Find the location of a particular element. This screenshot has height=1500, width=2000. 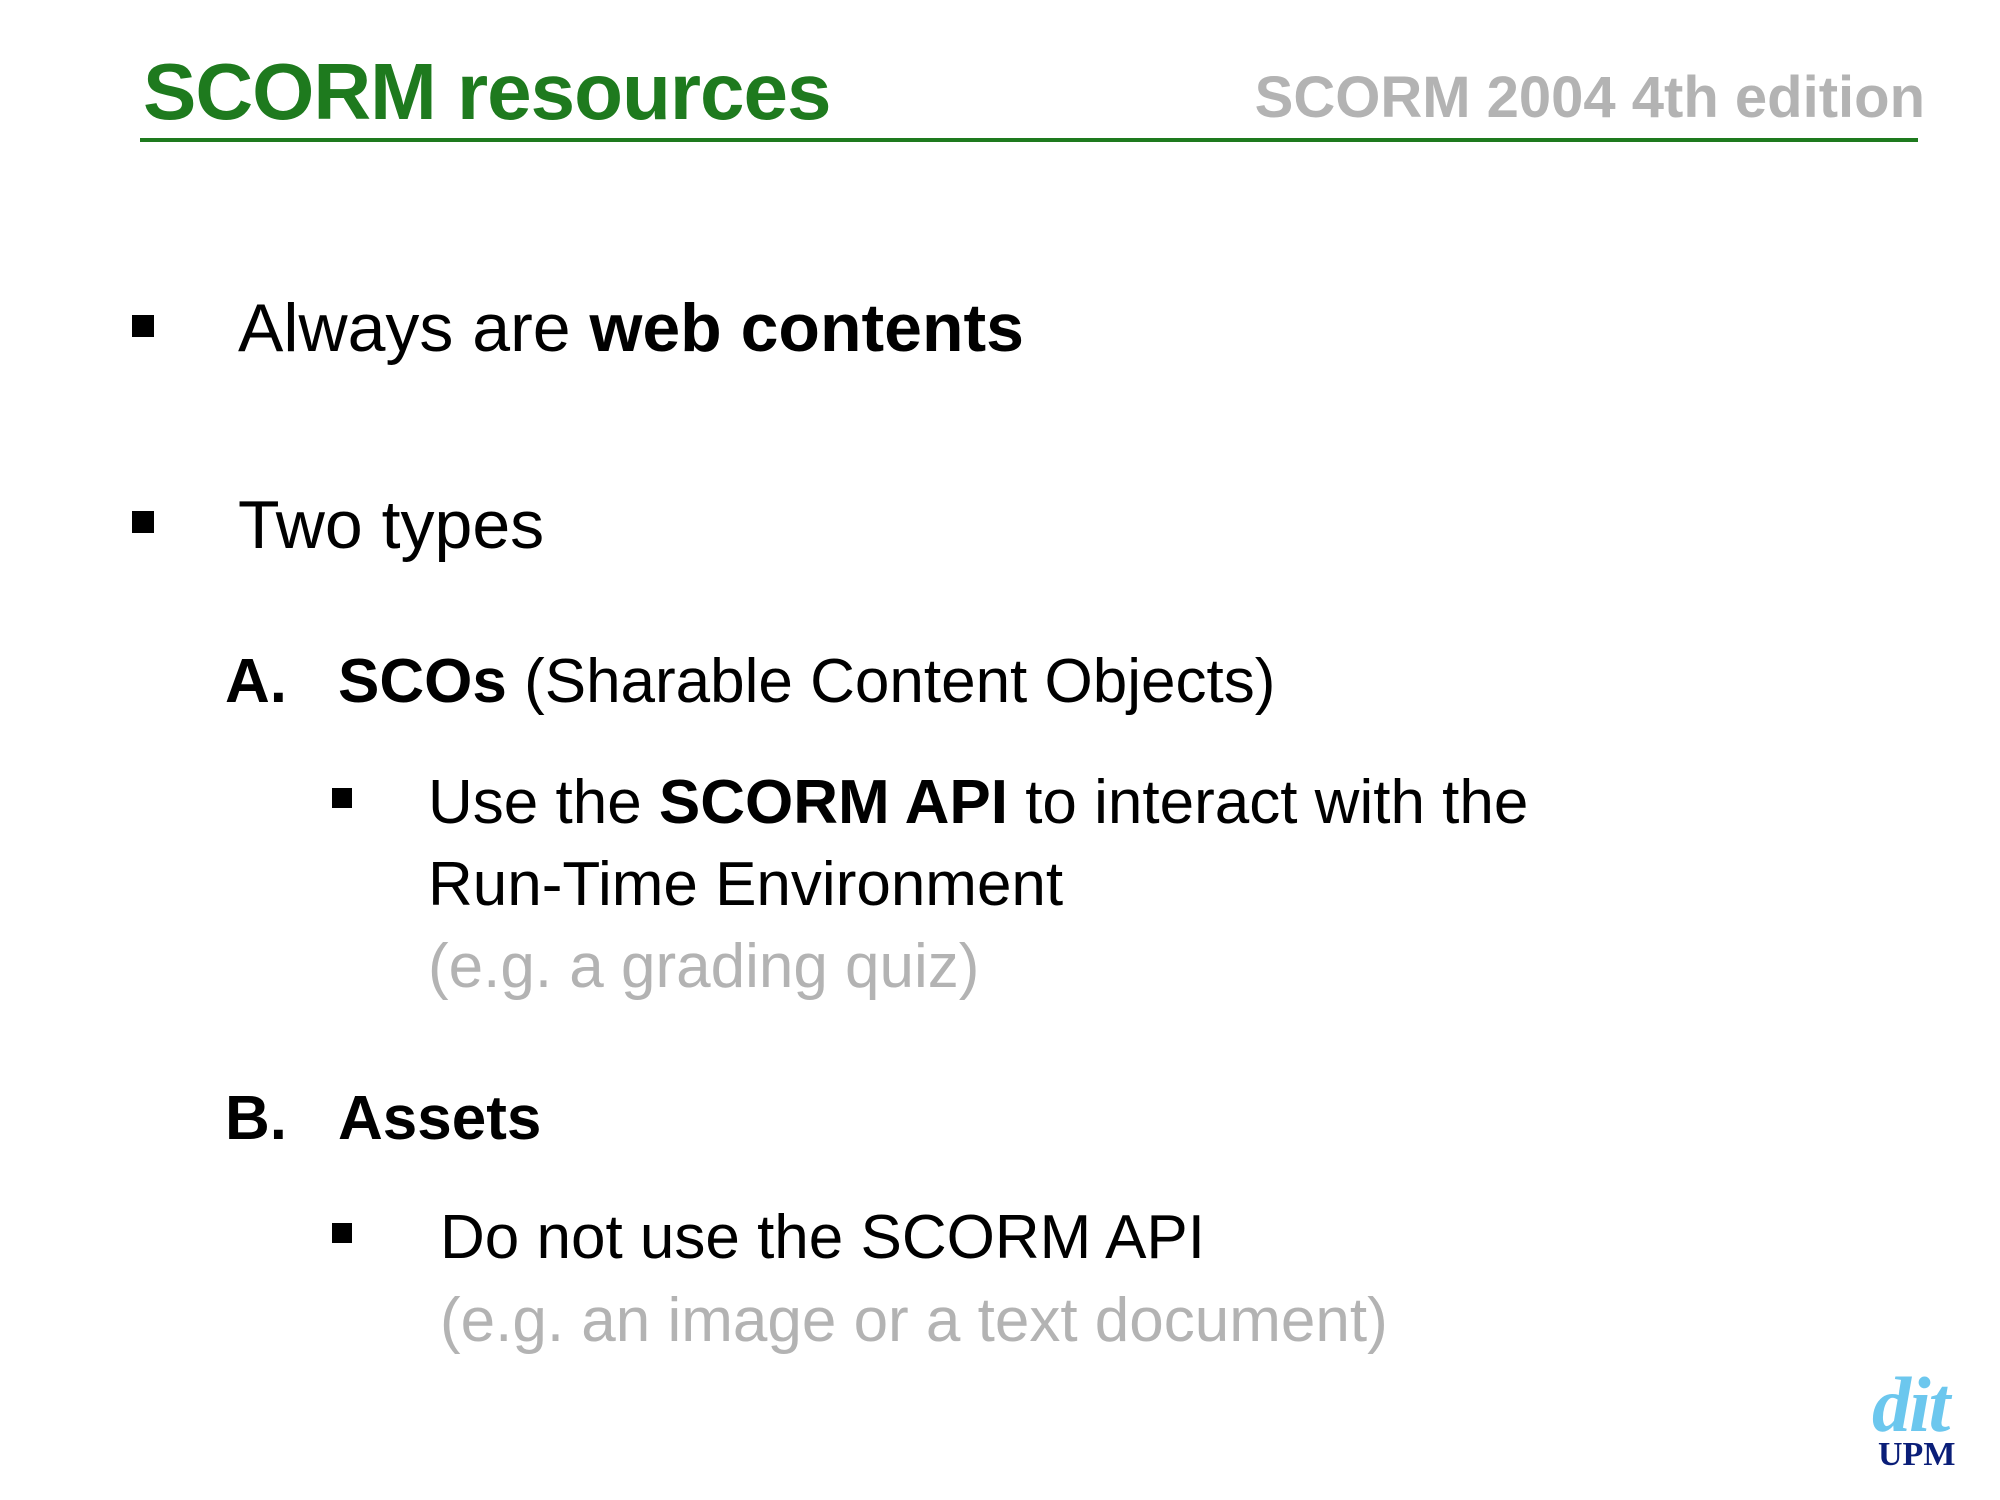

section-a-heading: A. is located at coordinates (256, 682).